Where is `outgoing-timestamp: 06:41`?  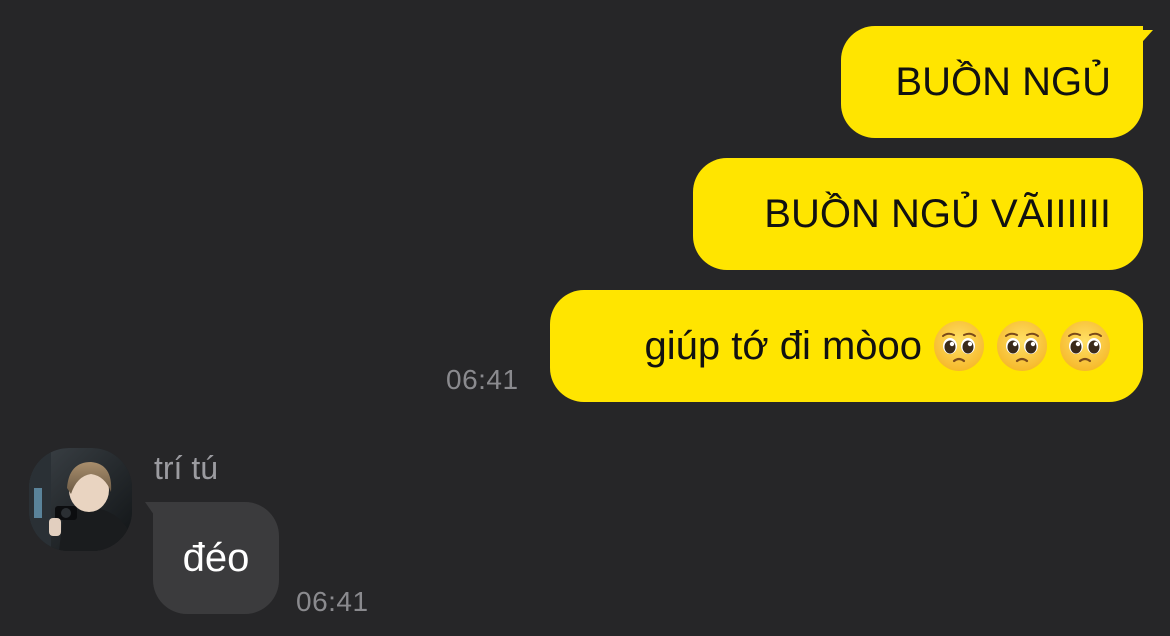 outgoing-timestamp: 06:41 is located at coordinates (482, 379).